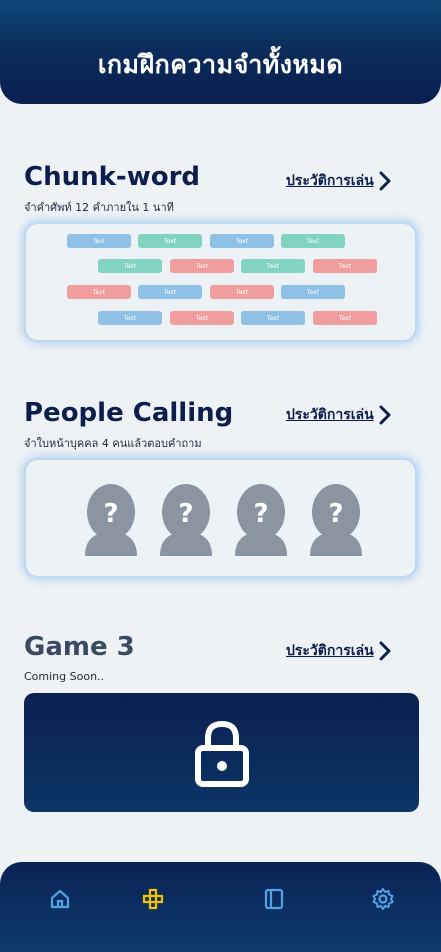 Image resolution: width=441 pixels, height=952 pixels. I want to click on game-subtitle-people-calling: จำใบหน้าบุคคล 4 คนแล้วตอบคำถาม, so click(113, 443).